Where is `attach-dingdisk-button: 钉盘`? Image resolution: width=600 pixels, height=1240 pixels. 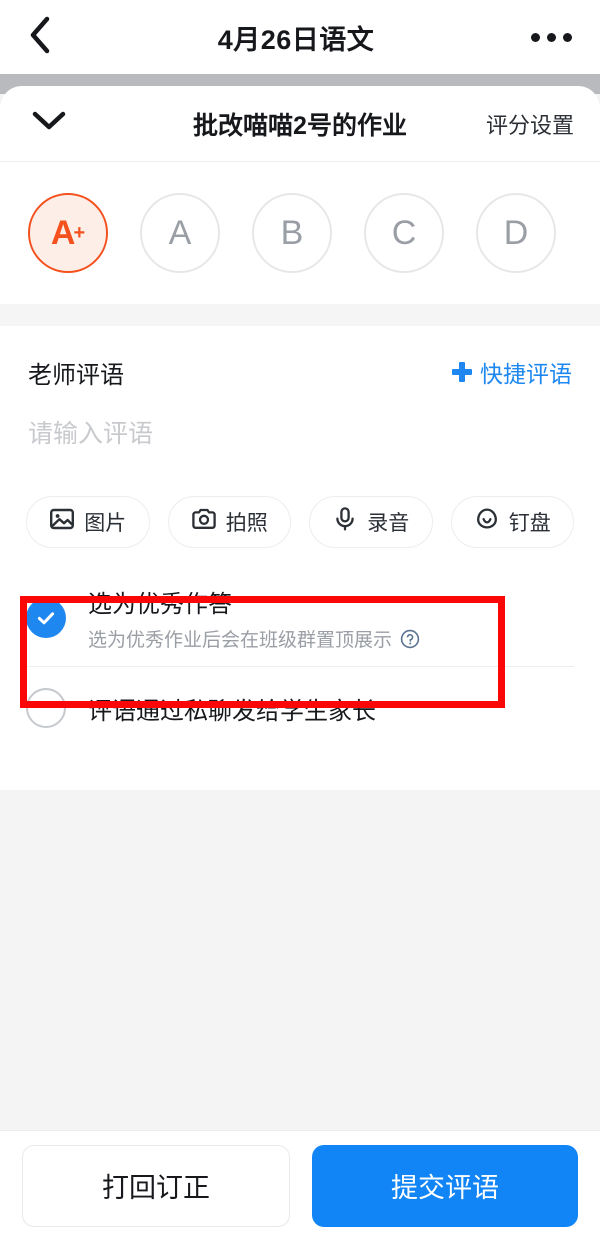 attach-dingdisk-button: 钉盘 is located at coordinates (512, 522).